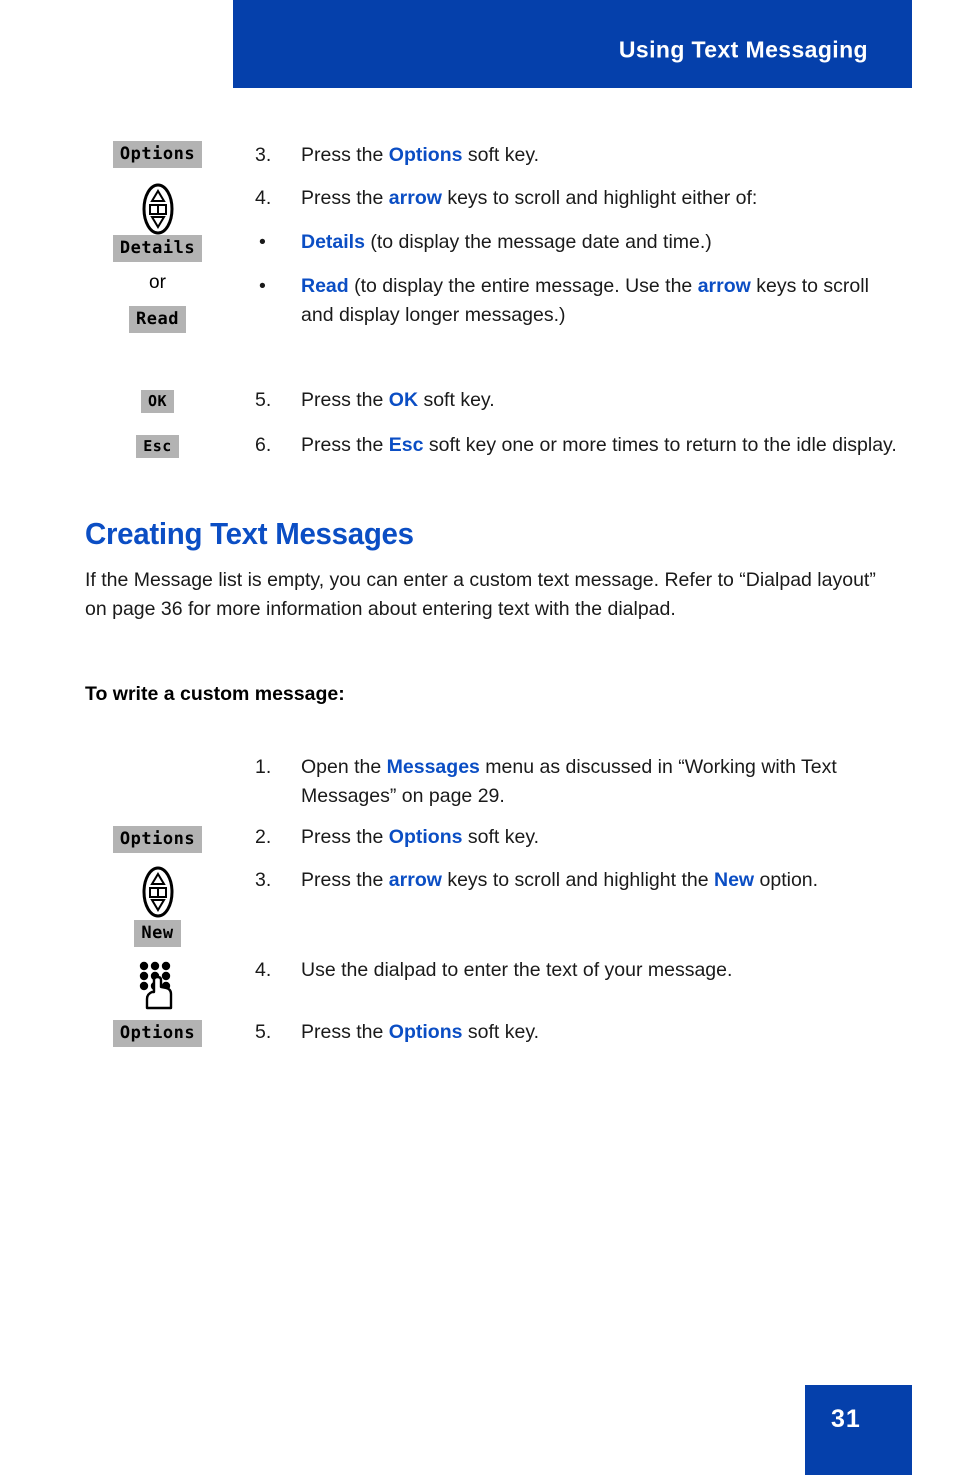 The image size is (954, 1475). Describe the element at coordinates (263, 837) in the screenshot. I see `step-number: 2.` at that location.